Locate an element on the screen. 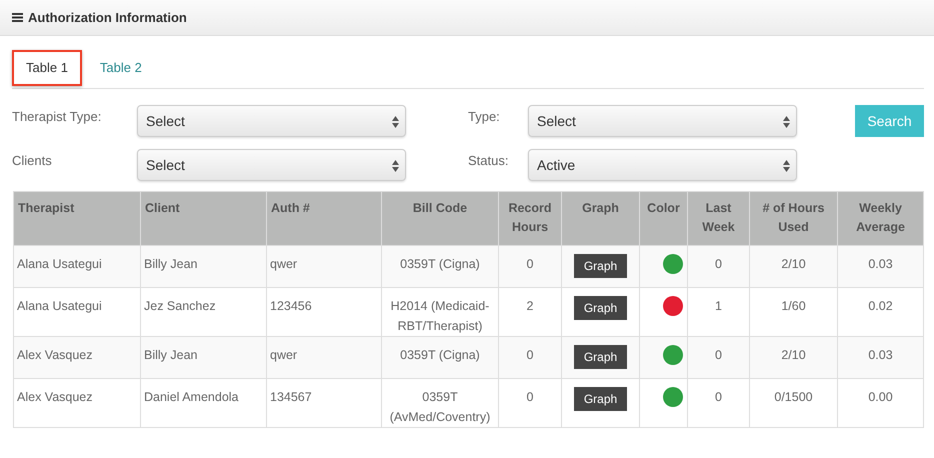  table-cell: 0359T (AvMed/Coventry) is located at coordinates (440, 403).